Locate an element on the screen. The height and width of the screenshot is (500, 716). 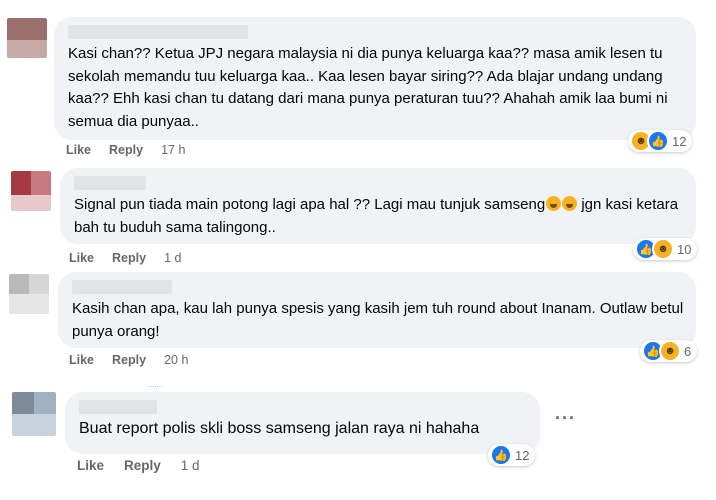
timestamp: 17 h is located at coordinates (173, 150).